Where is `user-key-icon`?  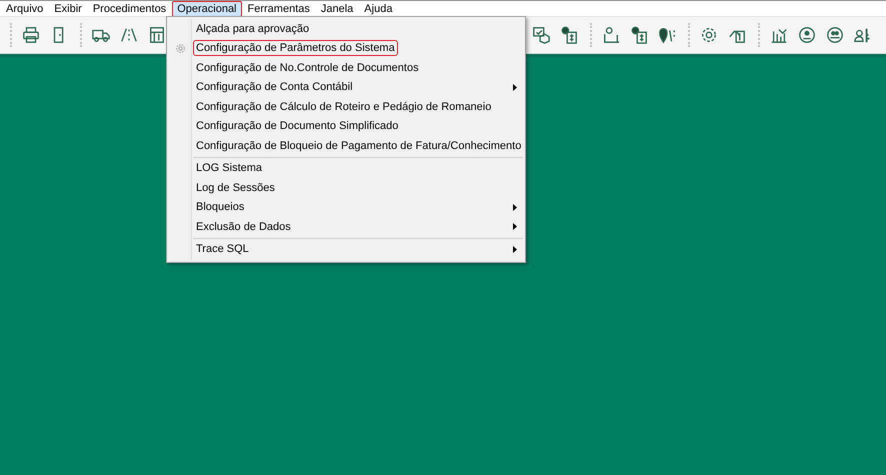
user-key-icon is located at coordinates (863, 35).